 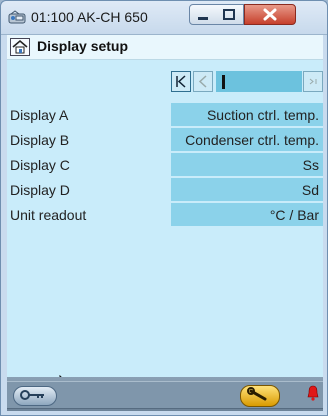 I want to click on close-button, so click(x=270, y=14).